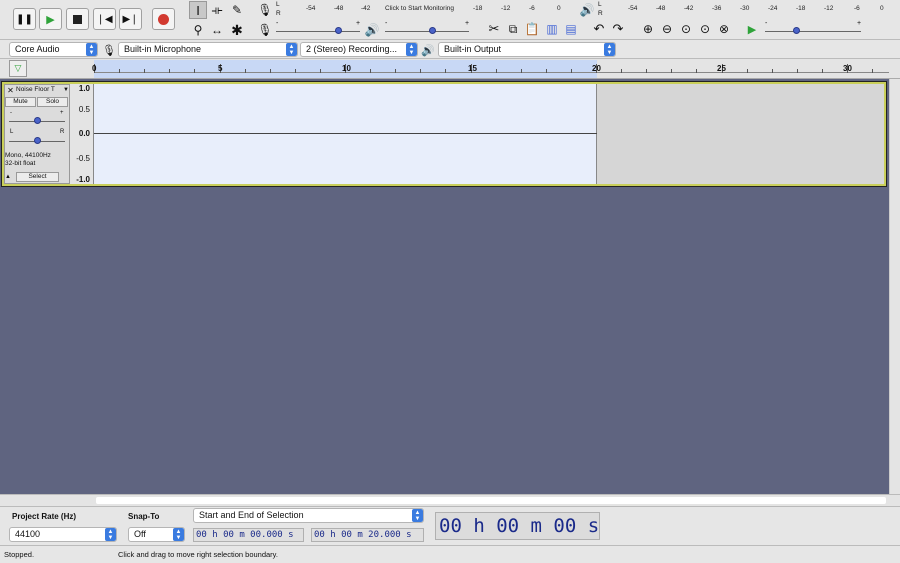 The image size is (900, 563). I want to click on horizontal-scroll-thumb, so click(491, 500).